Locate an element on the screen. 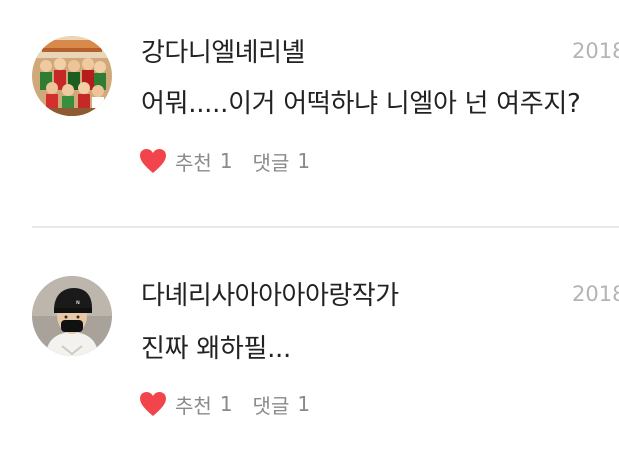 This screenshot has width=619, height=464. comment-username: 다녜리사아아아아랑작가 is located at coordinates (270, 293).